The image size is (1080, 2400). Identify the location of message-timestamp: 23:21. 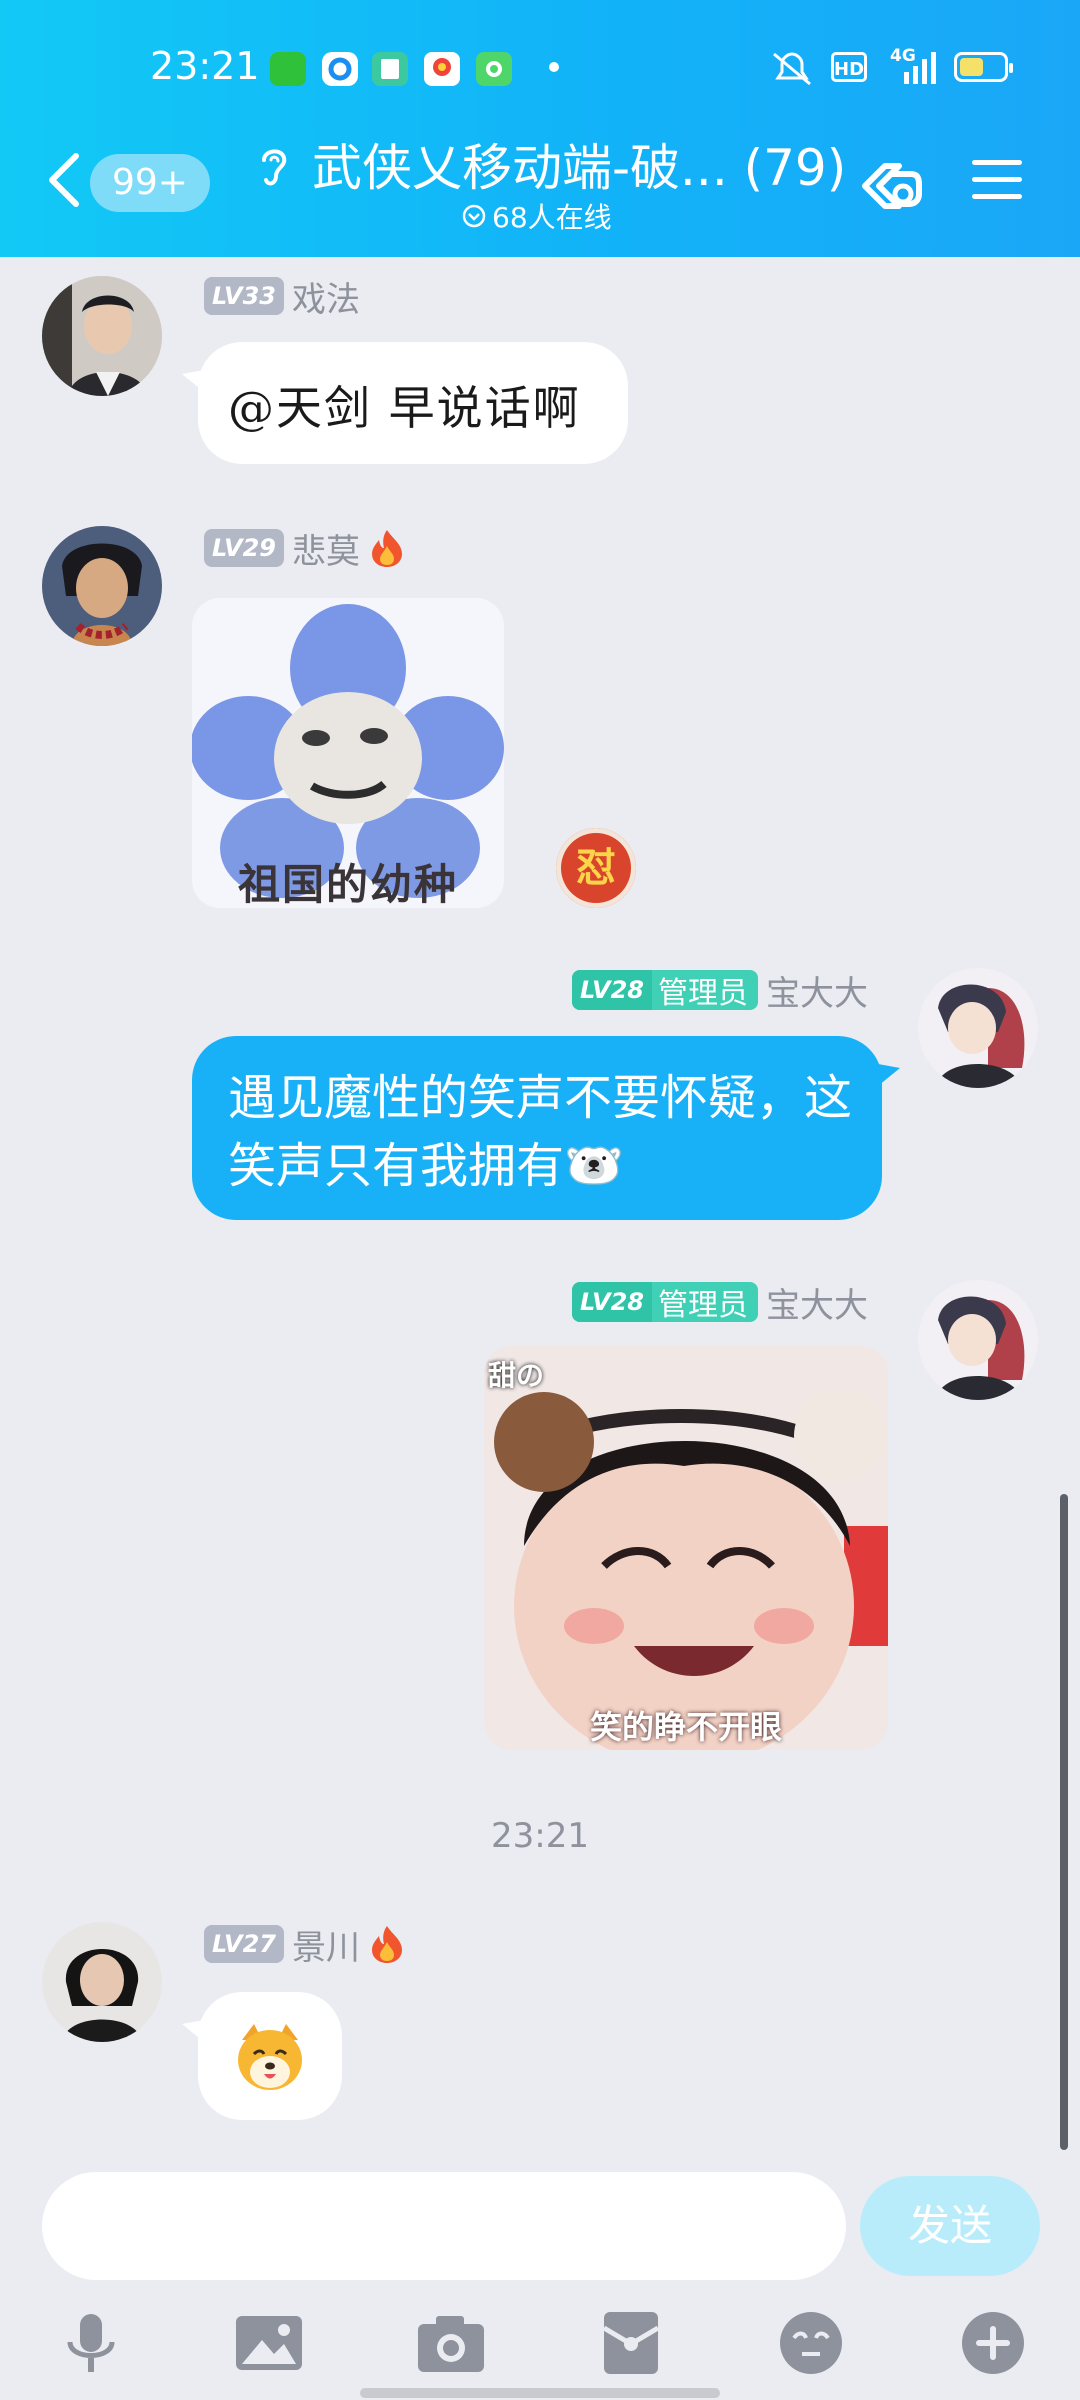
(540, 1836).